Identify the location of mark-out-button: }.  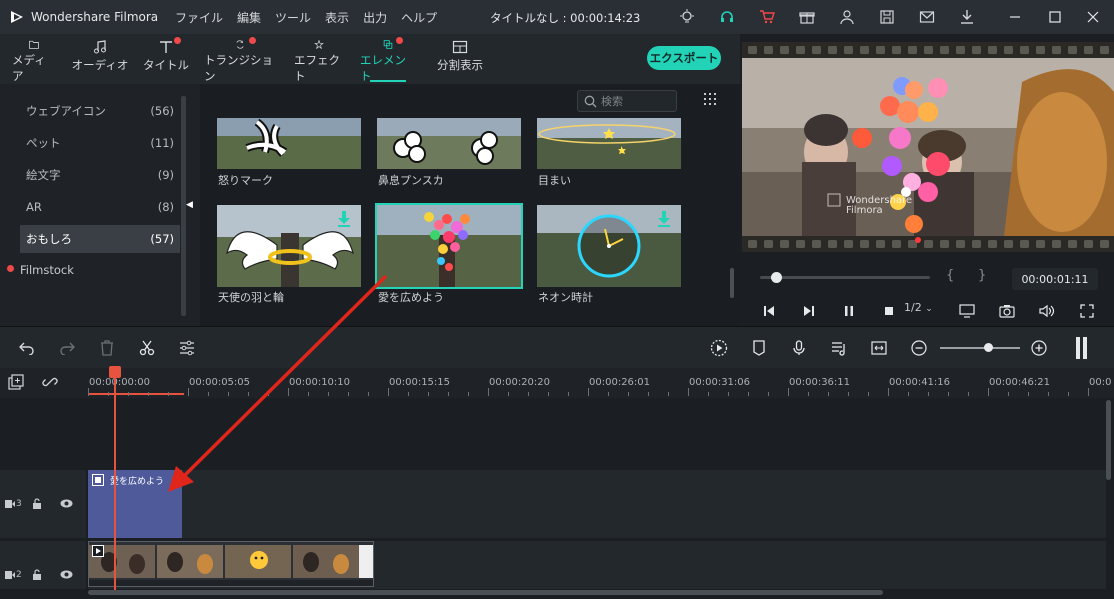
(982, 275).